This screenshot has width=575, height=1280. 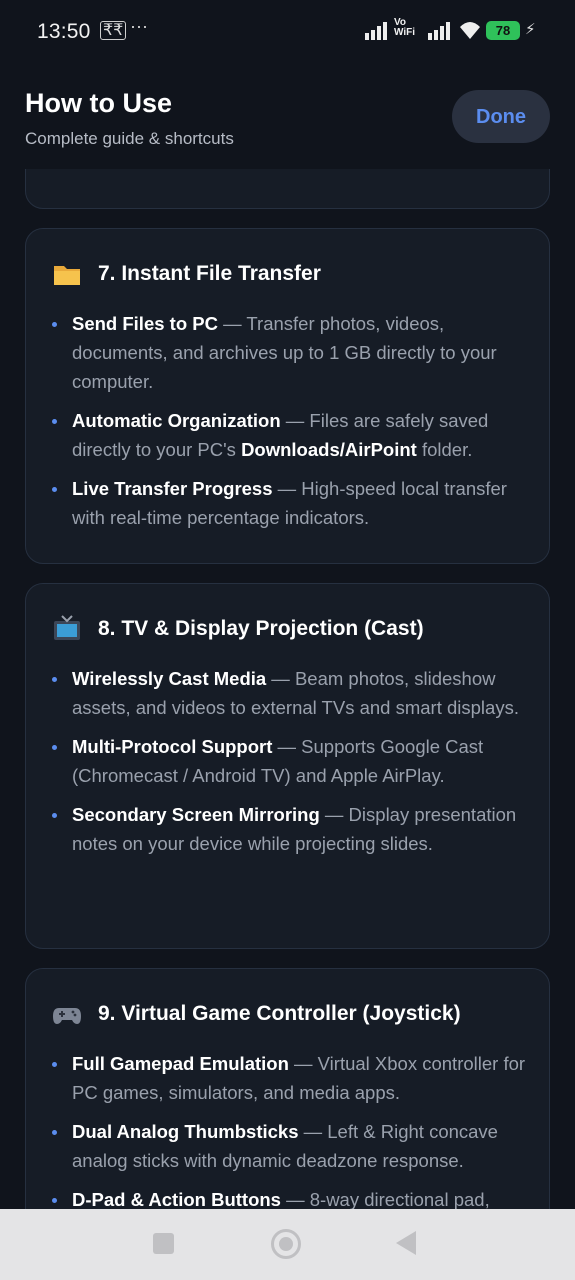 I want to click on vowifi-icon: Vo WiFi, so click(x=405, y=27).